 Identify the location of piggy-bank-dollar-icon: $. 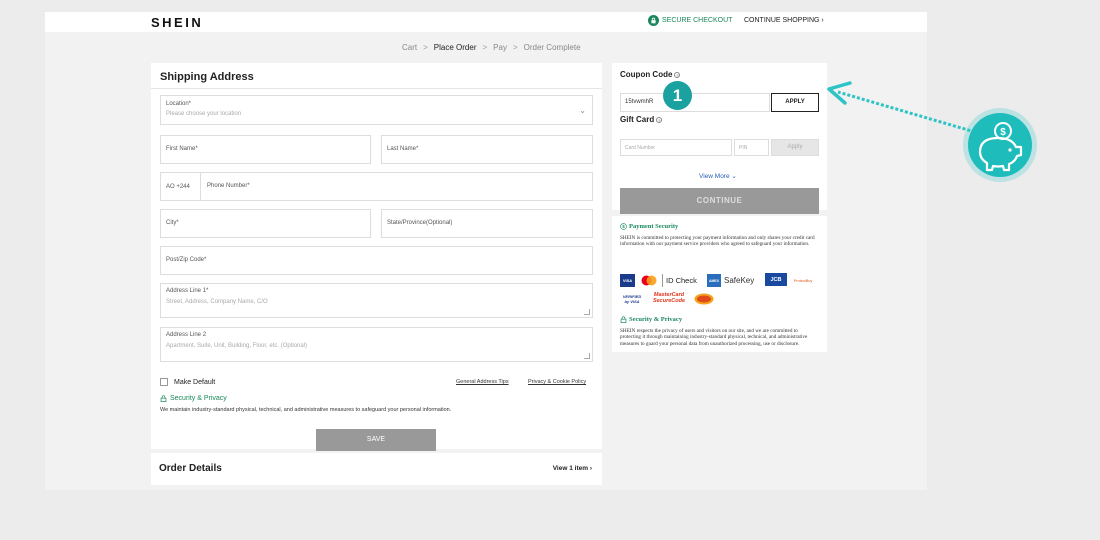
(1000, 145).